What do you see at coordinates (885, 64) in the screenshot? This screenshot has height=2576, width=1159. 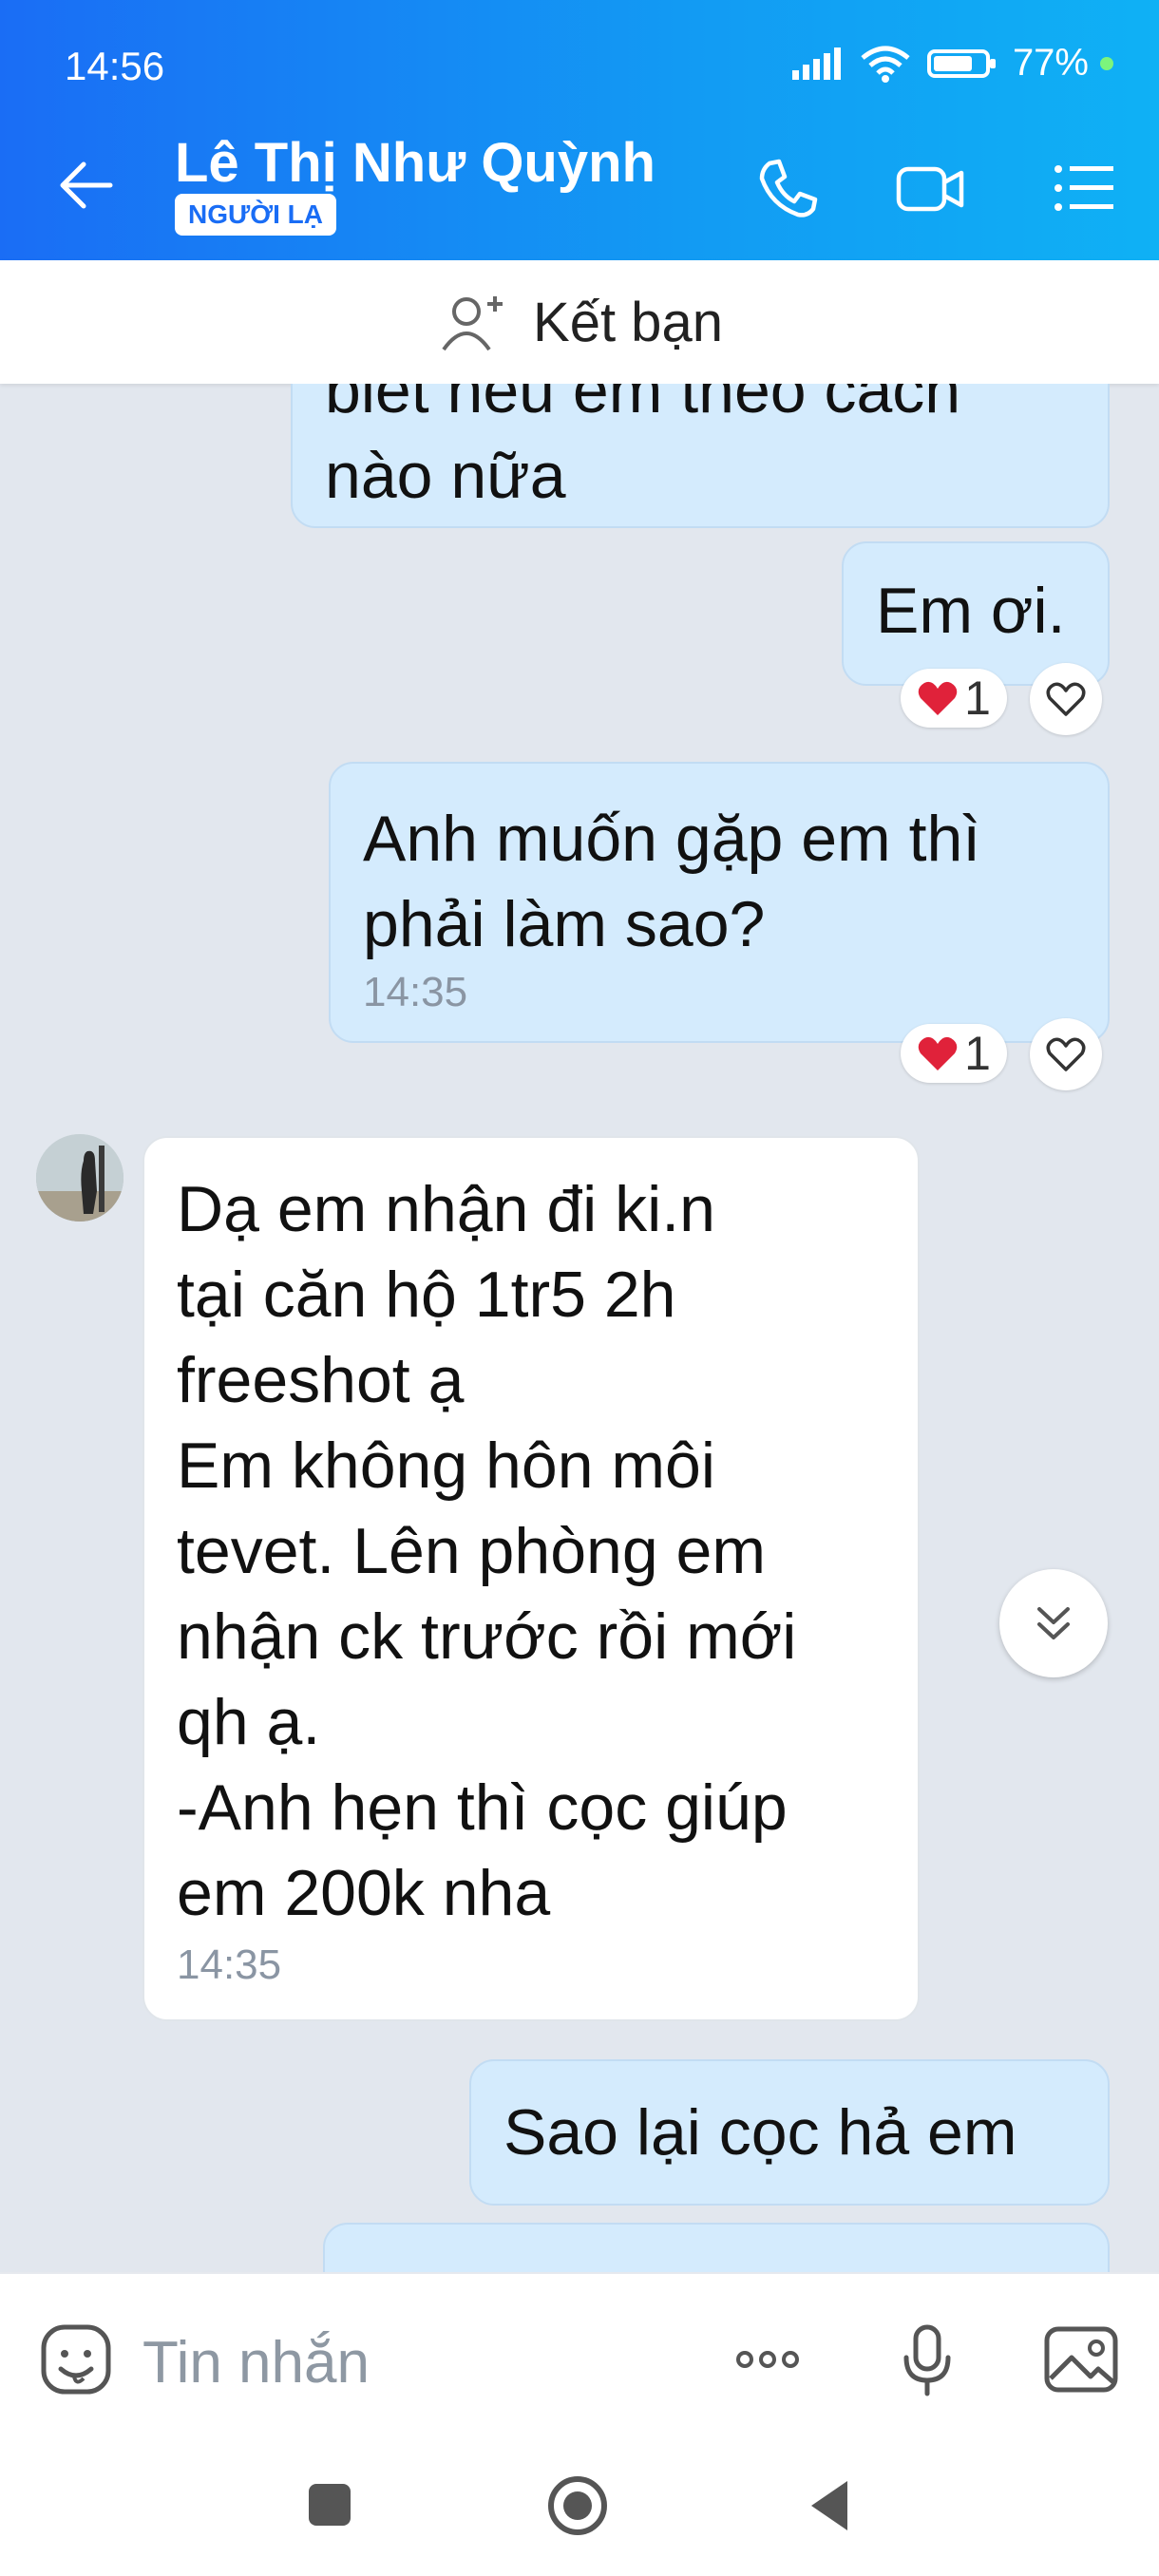 I see `wifi-icon` at bounding box center [885, 64].